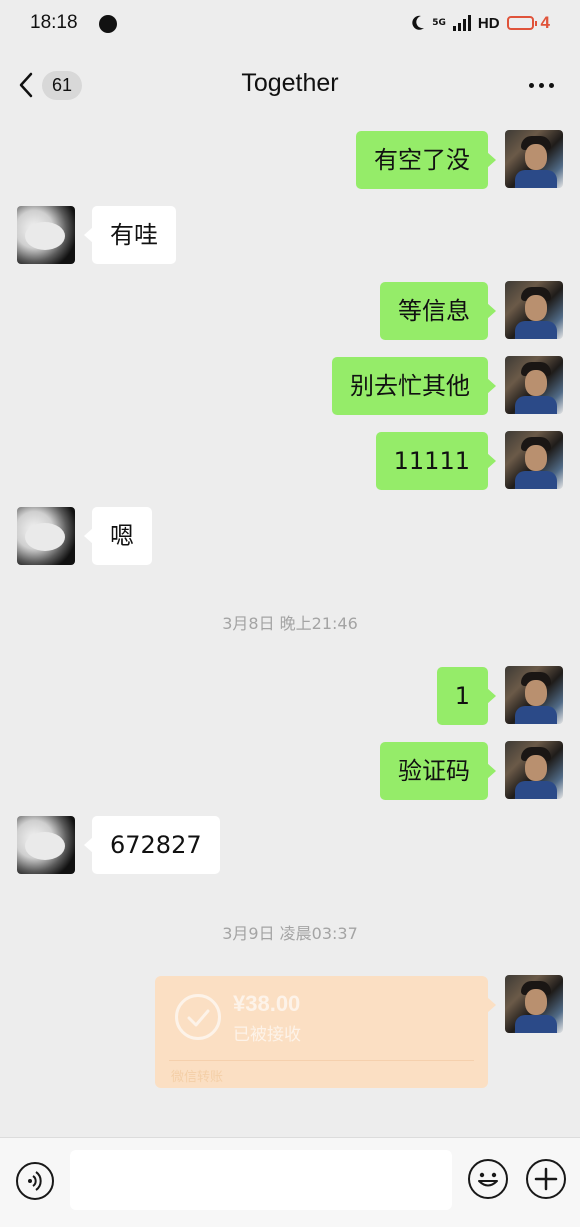 The image size is (580, 1227). What do you see at coordinates (436, 461) in the screenshot?
I see `message-bubble: 11111` at bounding box center [436, 461].